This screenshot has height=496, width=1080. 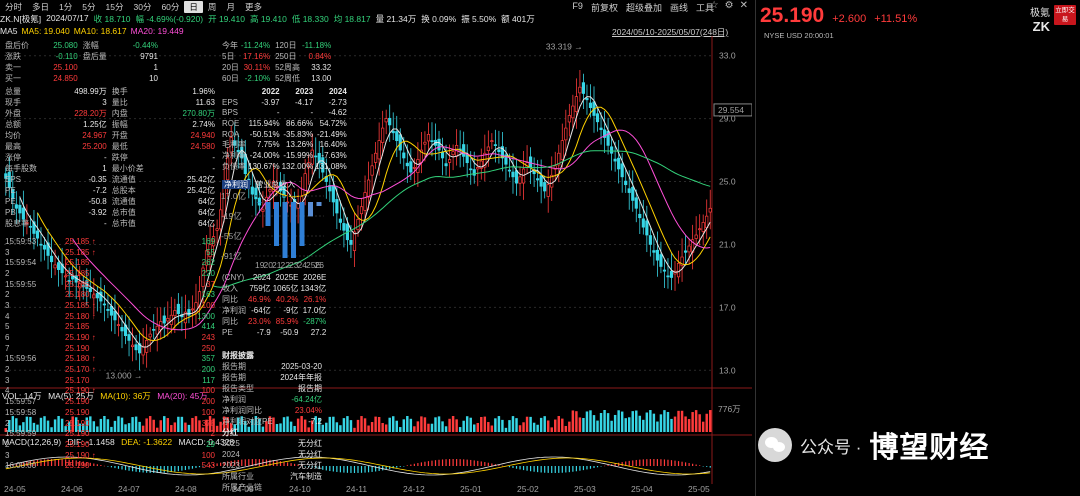 I want to click on row-label-2: 振幅, so click(x=119, y=124).